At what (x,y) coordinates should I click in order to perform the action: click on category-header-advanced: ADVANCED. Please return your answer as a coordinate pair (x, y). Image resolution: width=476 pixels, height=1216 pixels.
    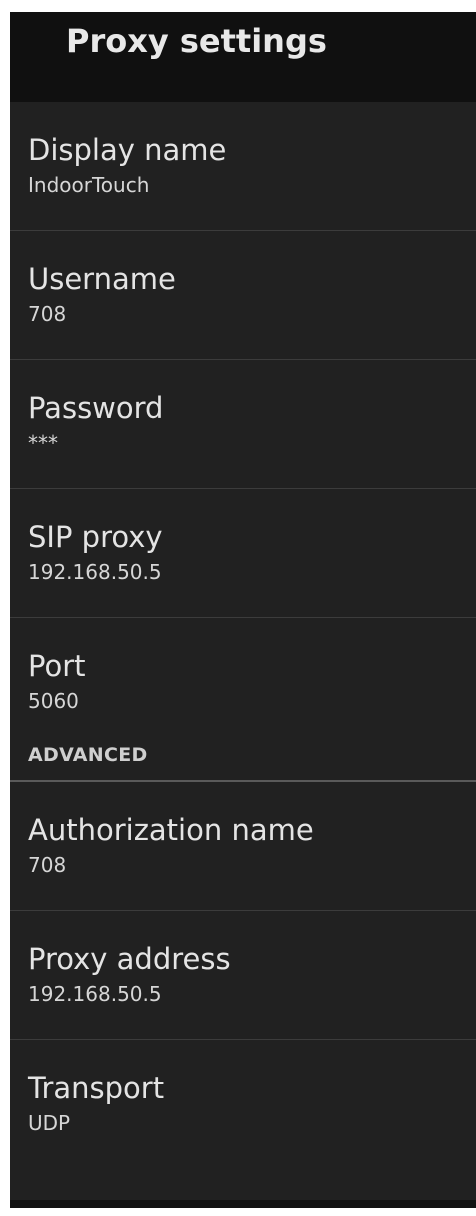
    Looking at the image, I should click on (243, 760).